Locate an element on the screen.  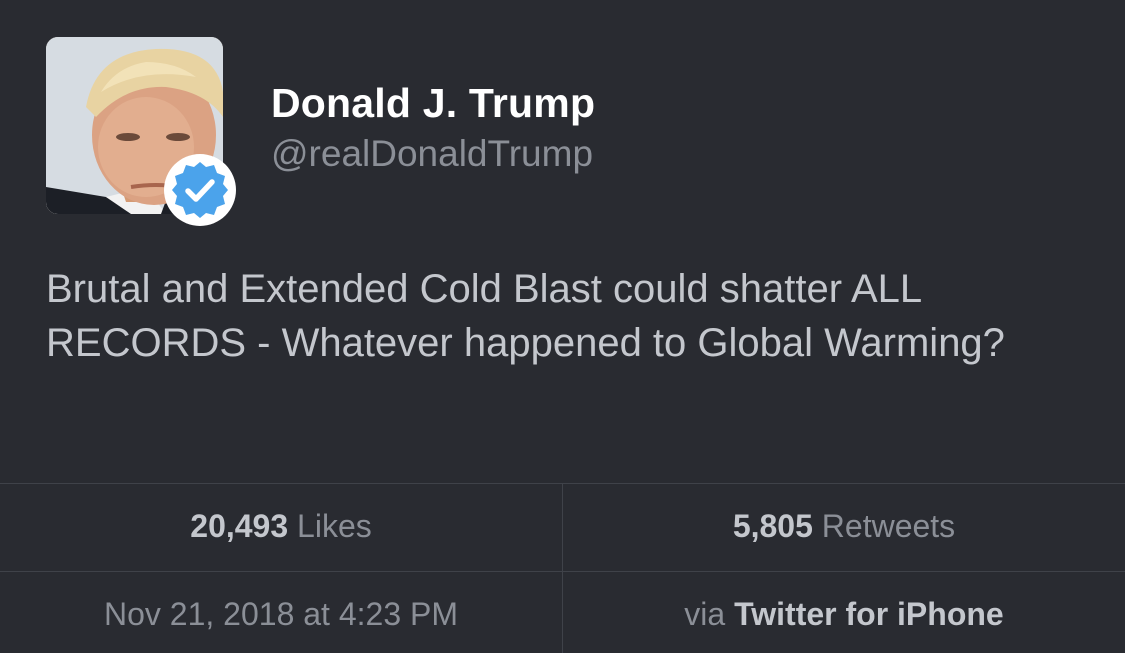
tweet-source: via Twitter for iPhone is located at coordinates (844, 614).